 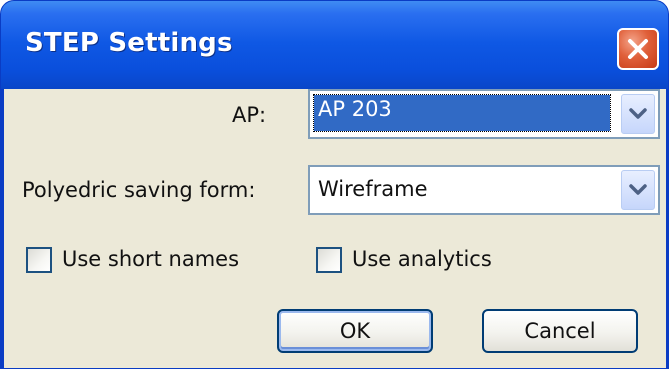 I want to click on use-analytics-checkbox, so click(x=329, y=260).